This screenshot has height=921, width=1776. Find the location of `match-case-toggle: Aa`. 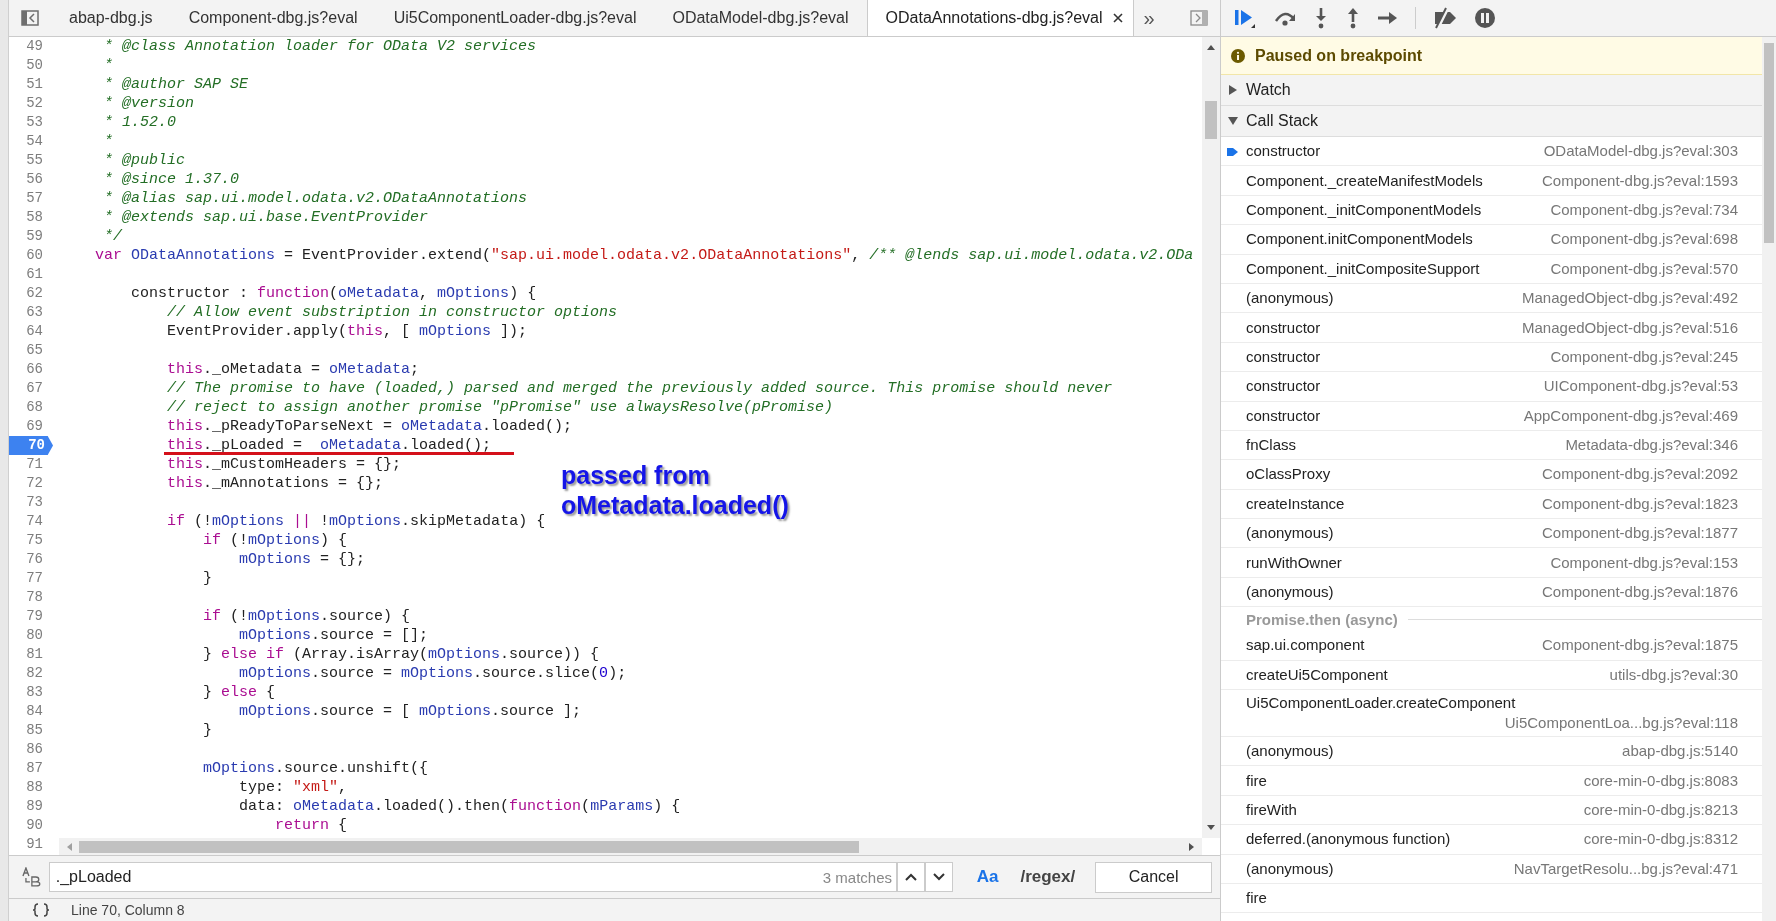

match-case-toggle: Aa is located at coordinates (987, 877).